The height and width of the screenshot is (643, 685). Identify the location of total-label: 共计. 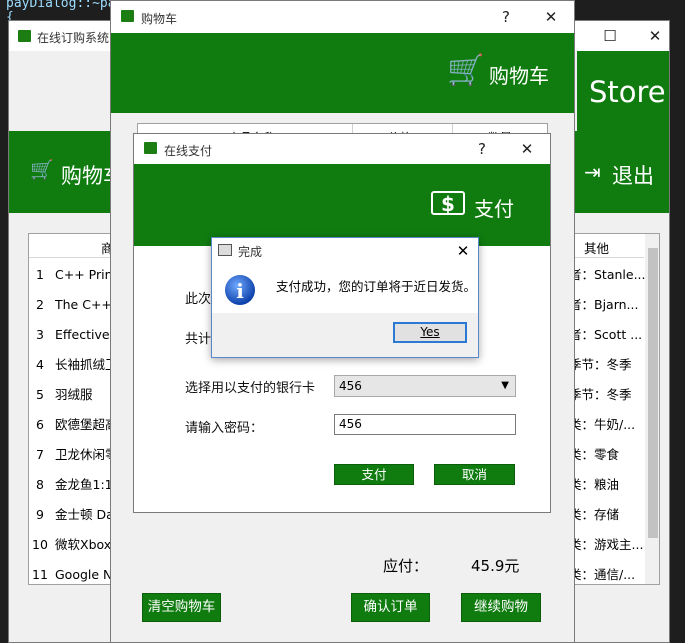
(198, 339).